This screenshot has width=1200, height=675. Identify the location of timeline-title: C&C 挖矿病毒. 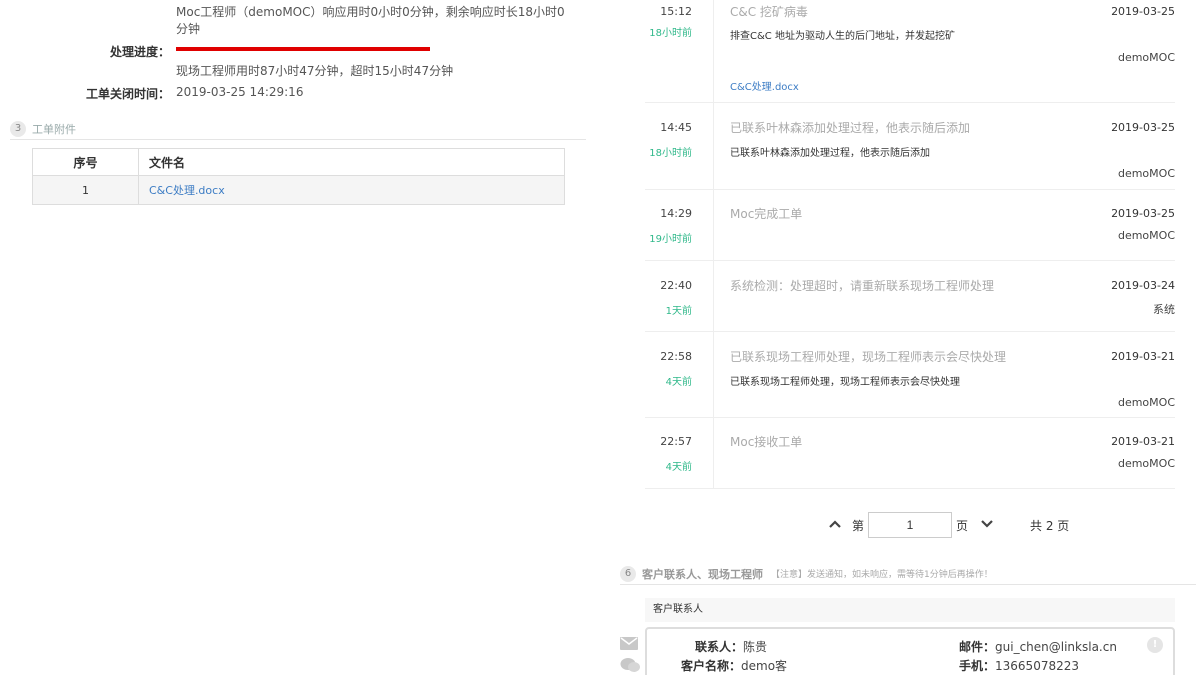
(769, 12).